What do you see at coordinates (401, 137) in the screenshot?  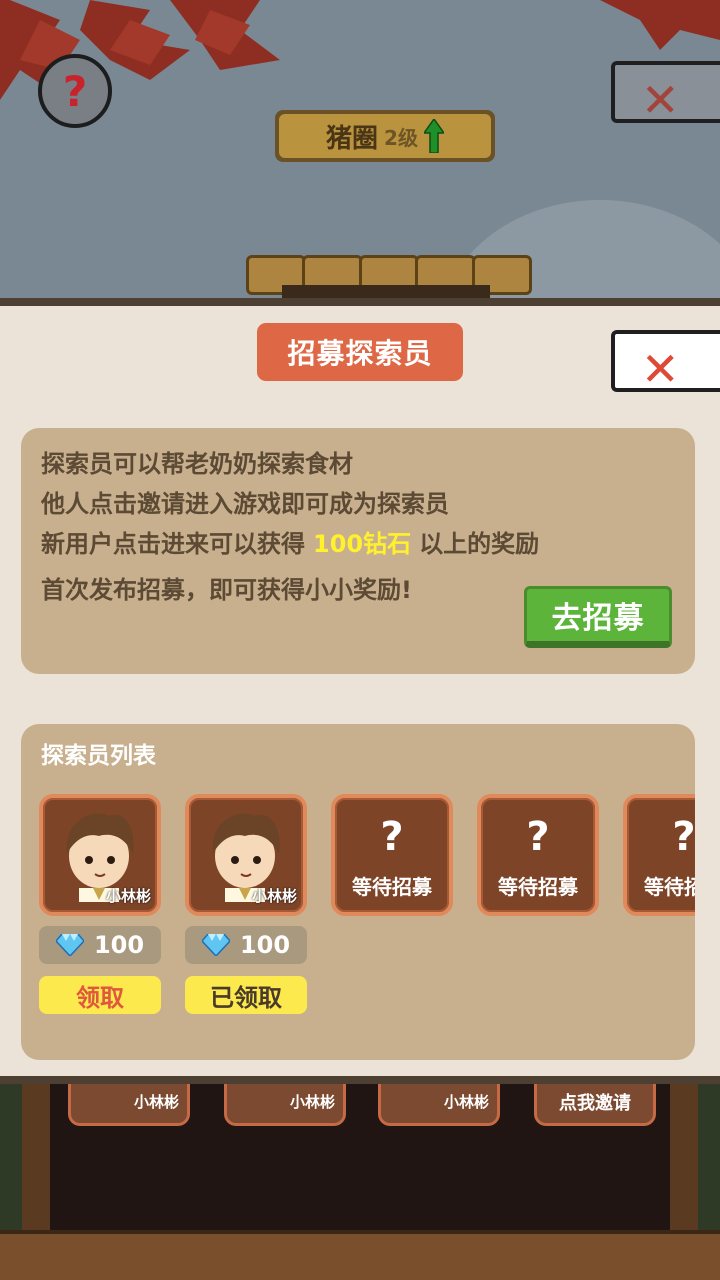 I see `sign-level: 2级` at bounding box center [401, 137].